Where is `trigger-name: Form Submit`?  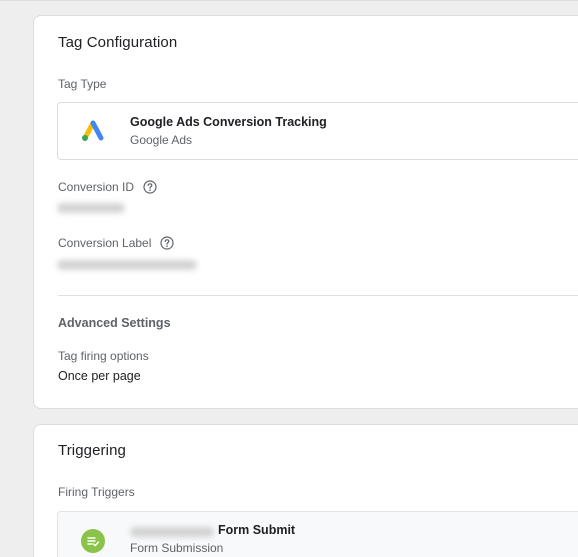
trigger-name: Form Submit is located at coordinates (257, 530).